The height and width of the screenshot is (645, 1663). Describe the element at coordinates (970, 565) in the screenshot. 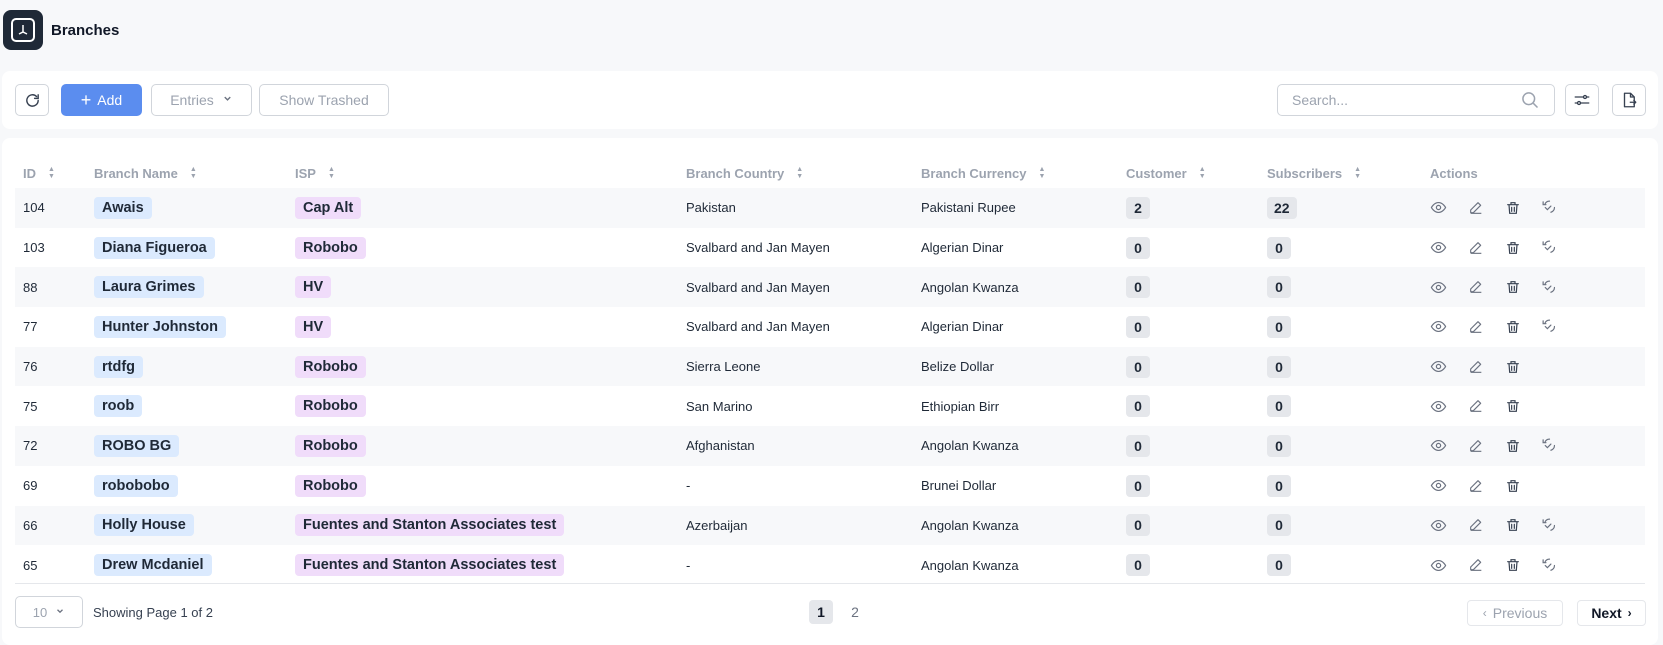

I see `cell-currency: Angolan Kwanza` at that location.